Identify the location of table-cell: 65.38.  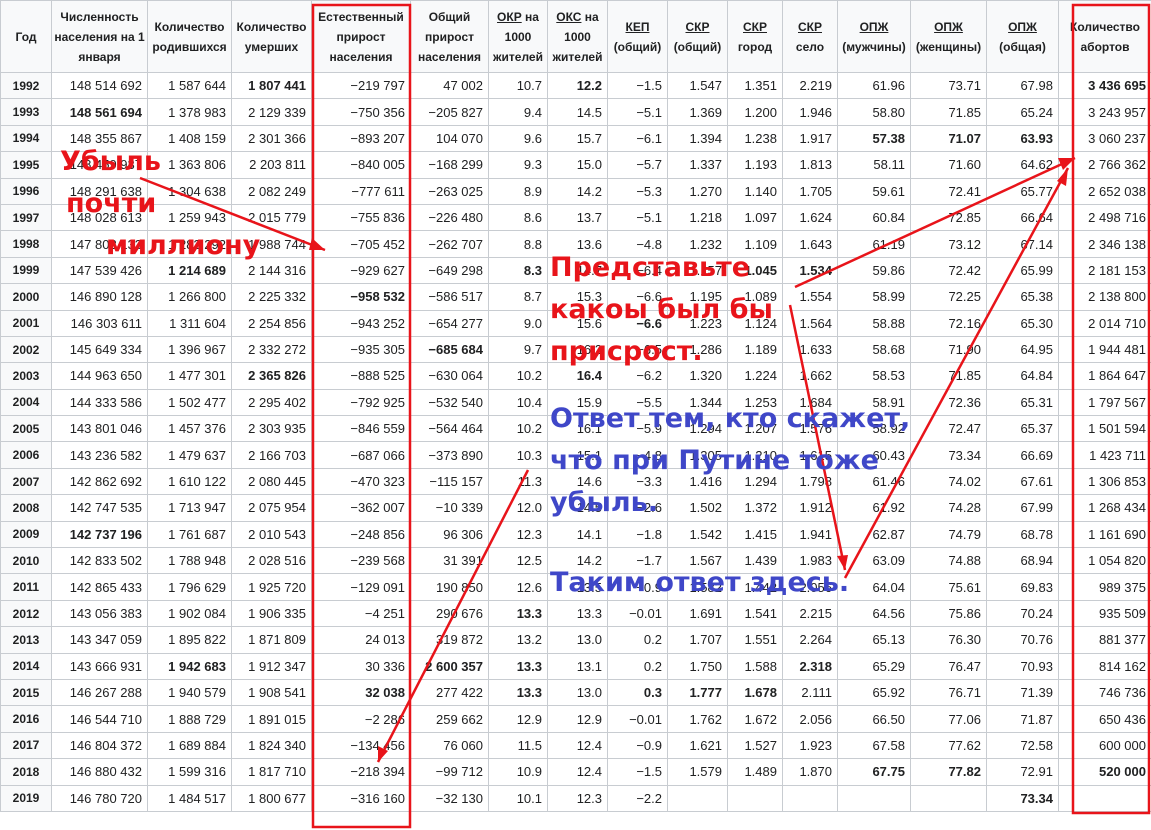
(1022, 297).